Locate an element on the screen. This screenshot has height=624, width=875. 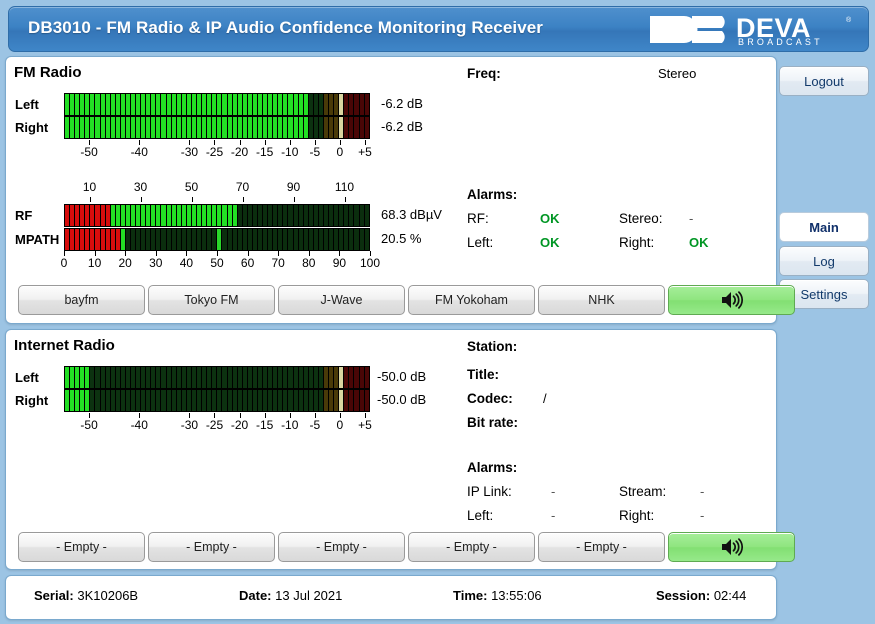
ir-right-value: -50.0 dB is located at coordinates (402, 399).